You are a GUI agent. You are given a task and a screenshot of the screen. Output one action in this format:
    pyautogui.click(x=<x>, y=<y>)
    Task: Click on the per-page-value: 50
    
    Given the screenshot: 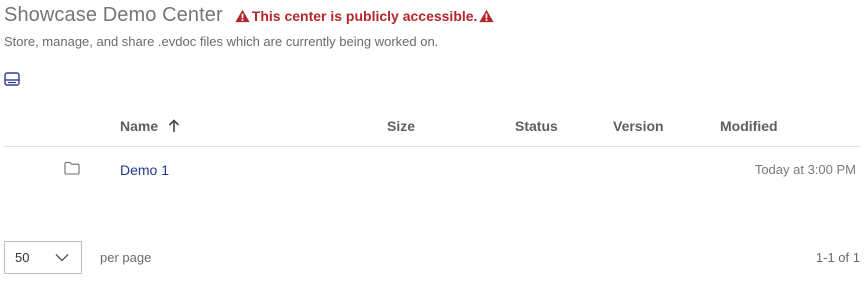 What is the action you would take?
    pyautogui.click(x=22, y=257)
    